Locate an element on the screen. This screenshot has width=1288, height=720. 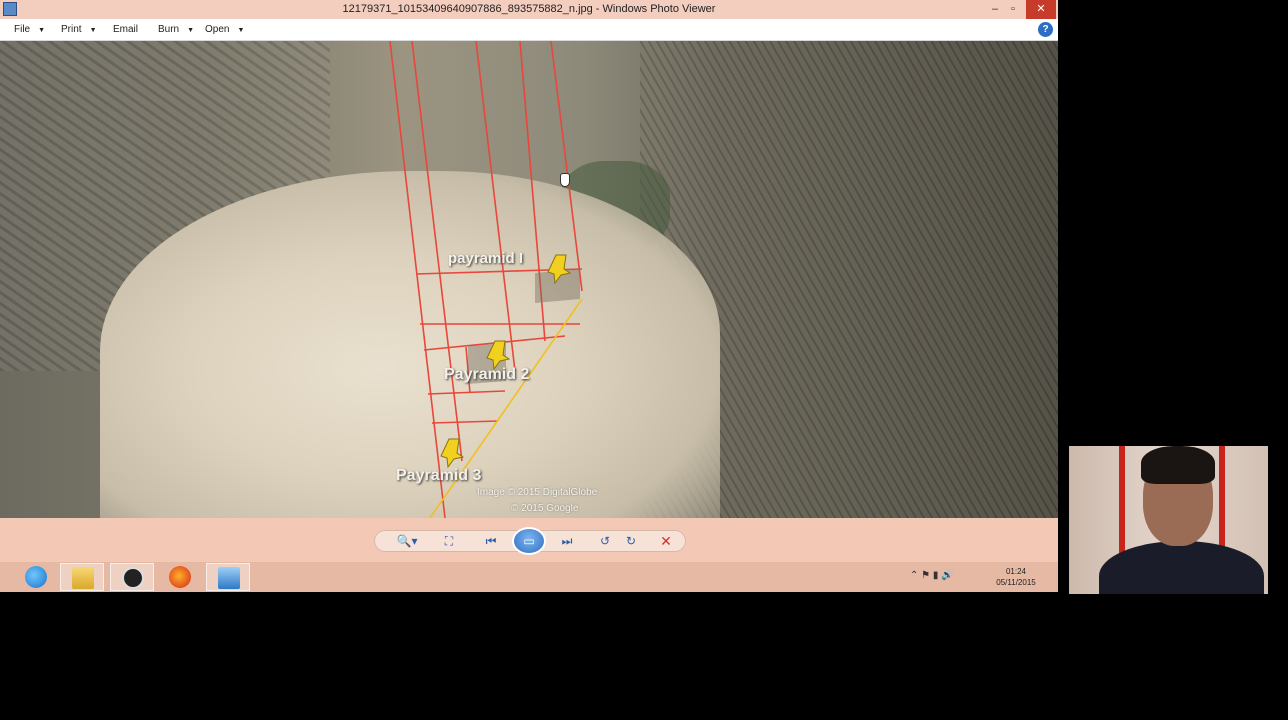
slideshow-icon: ▭ is located at coordinates (529, 541).